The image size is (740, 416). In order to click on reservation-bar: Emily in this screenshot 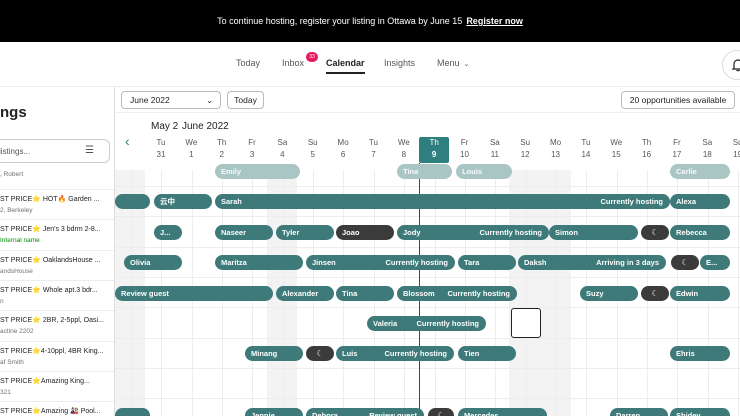, I will do `click(257, 171)`.